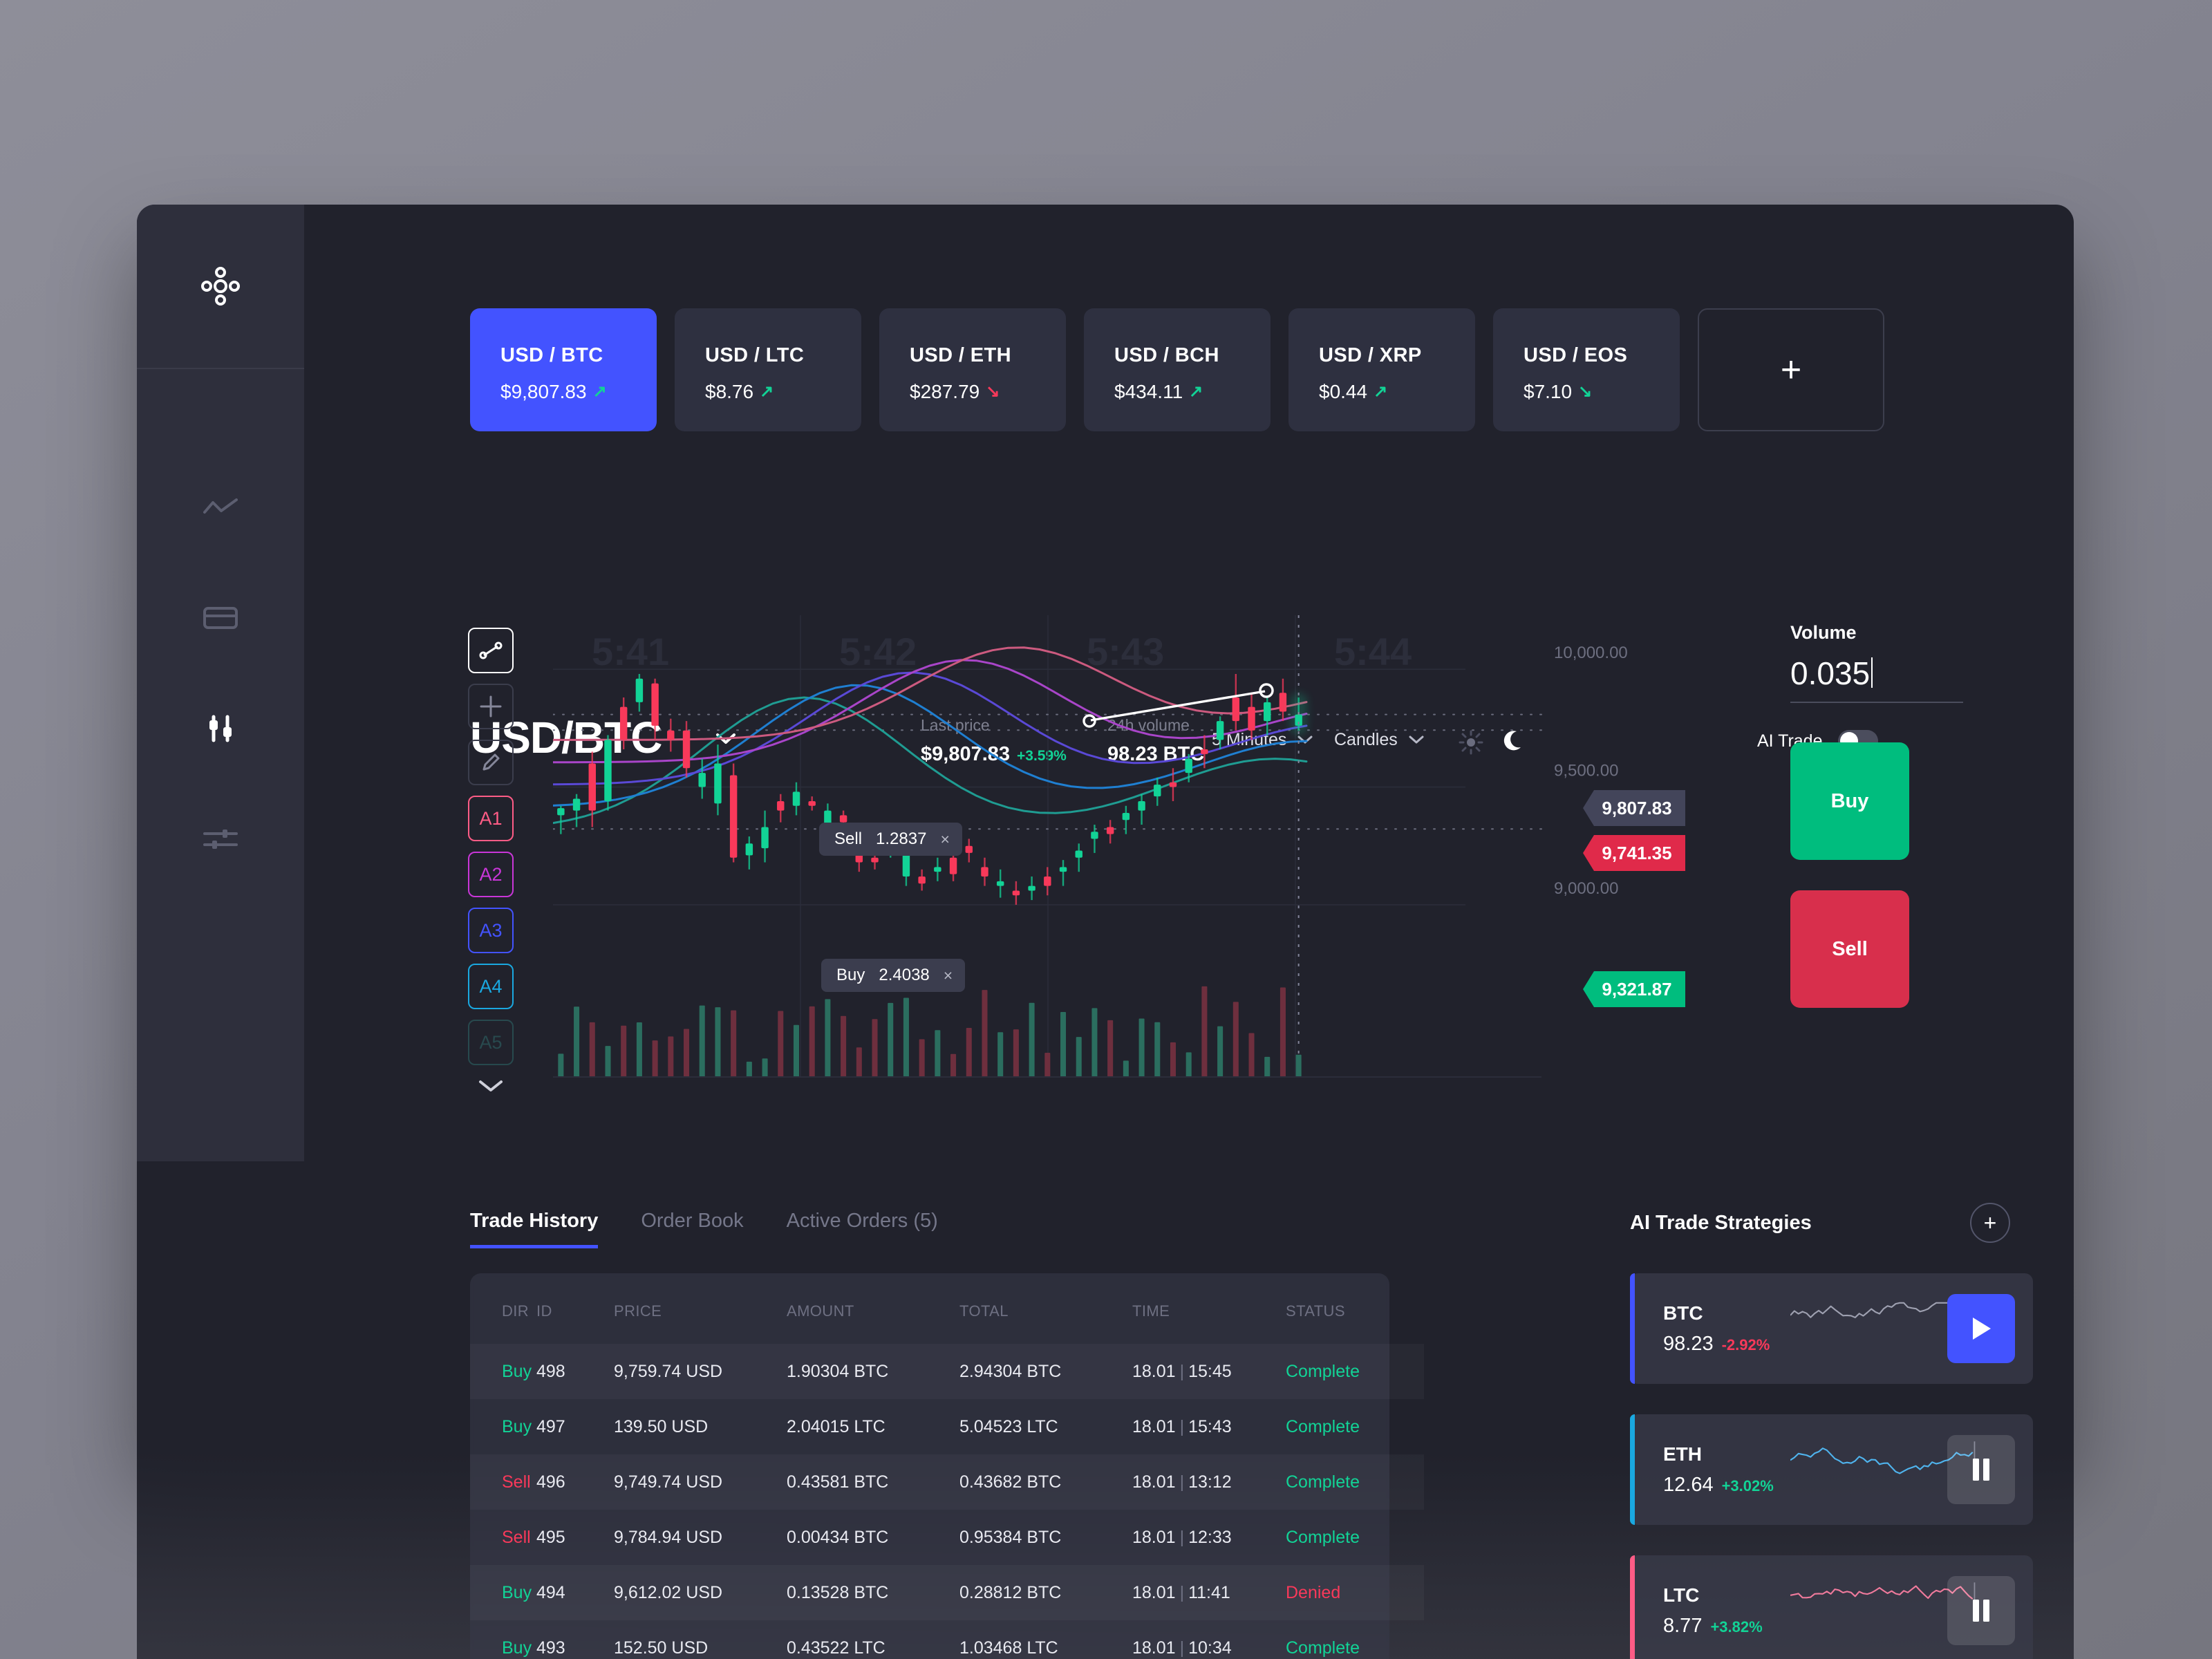 This screenshot has width=2212, height=1659. Describe the element at coordinates (550, 1648) in the screenshot. I see `cell-id: 493` at that location.